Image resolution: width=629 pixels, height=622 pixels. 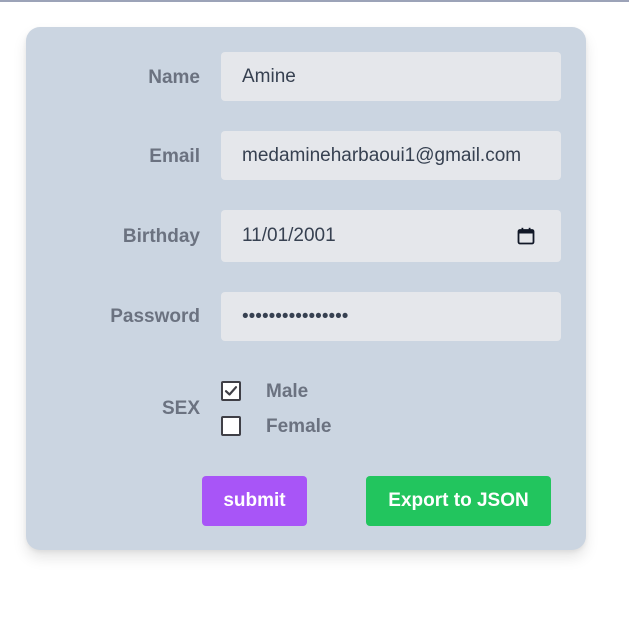 What do you see at coordinates (231, 426) in the screenshot?
I see `female-checkbox` at bounding box center [231, 426].